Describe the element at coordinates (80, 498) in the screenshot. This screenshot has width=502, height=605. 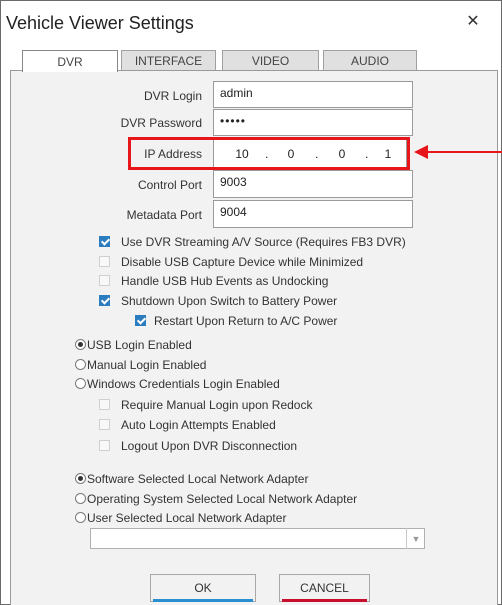
I see `os-adapter-radio` at that location.